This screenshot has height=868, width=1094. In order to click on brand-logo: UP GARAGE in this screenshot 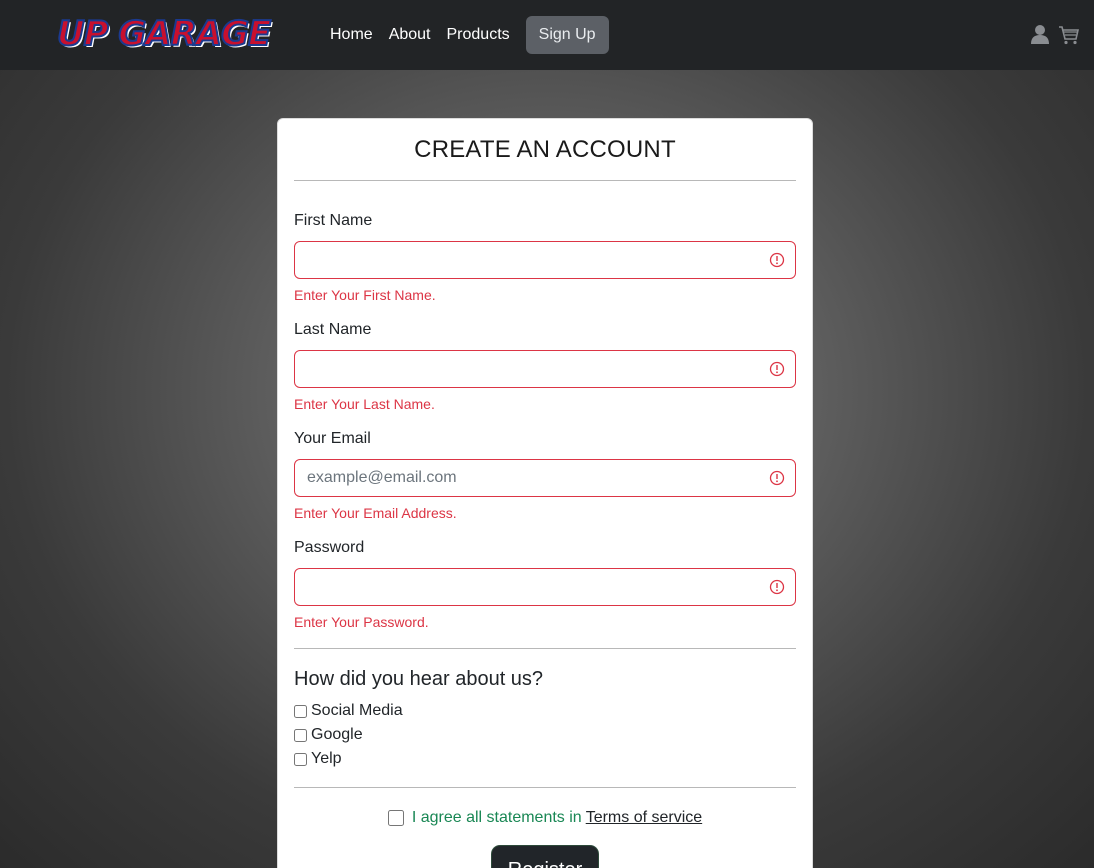, I will do `click(164, 34)`.